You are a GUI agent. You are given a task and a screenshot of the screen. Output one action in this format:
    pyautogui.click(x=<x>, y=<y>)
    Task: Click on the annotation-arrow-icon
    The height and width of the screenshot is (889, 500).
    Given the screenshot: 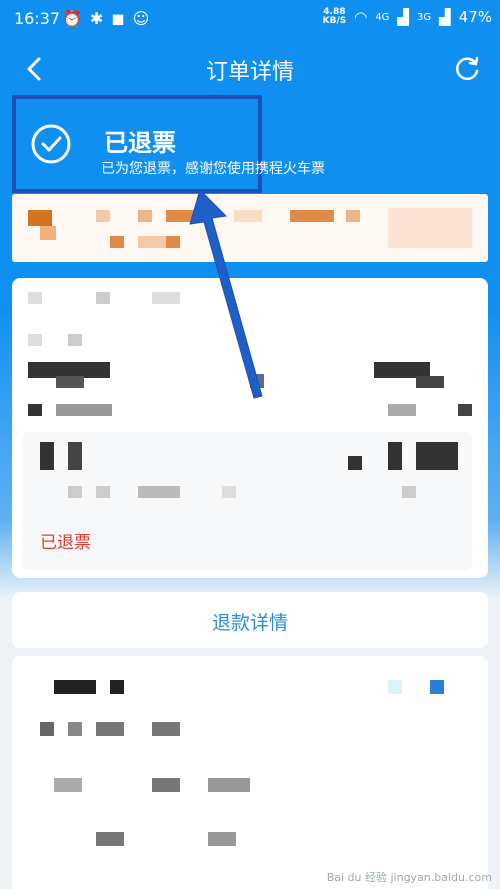 What is the action you would take?
    pyautogui.click(x=226, y=294)
    